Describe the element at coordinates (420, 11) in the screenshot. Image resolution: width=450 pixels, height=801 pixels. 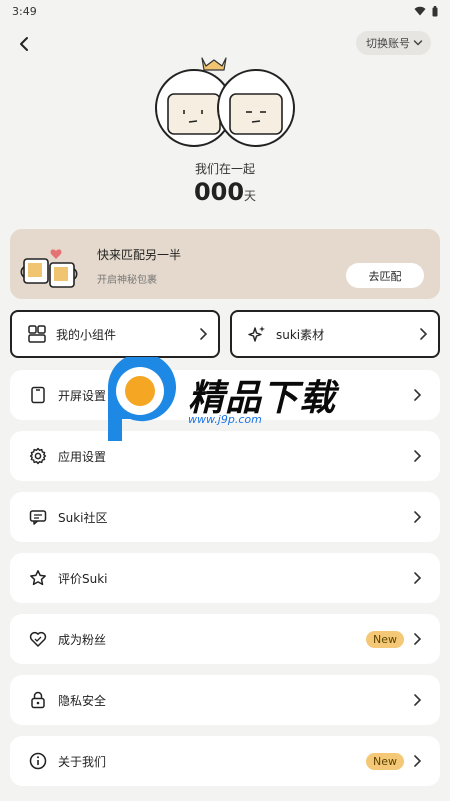
I see `wifi-icon` at that location.